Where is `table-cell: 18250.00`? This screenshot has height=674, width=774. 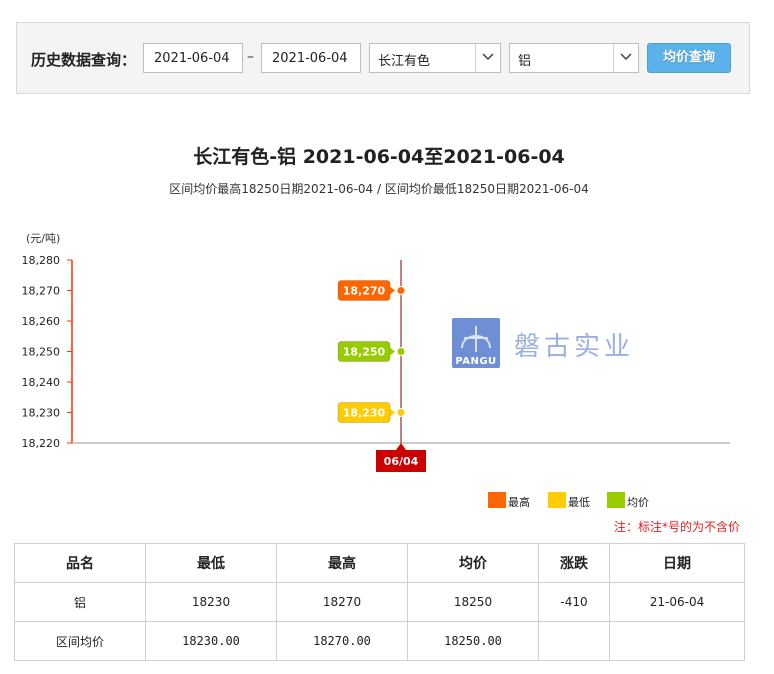 table-cell: 18250.00 is located at coordinates (473, 641).